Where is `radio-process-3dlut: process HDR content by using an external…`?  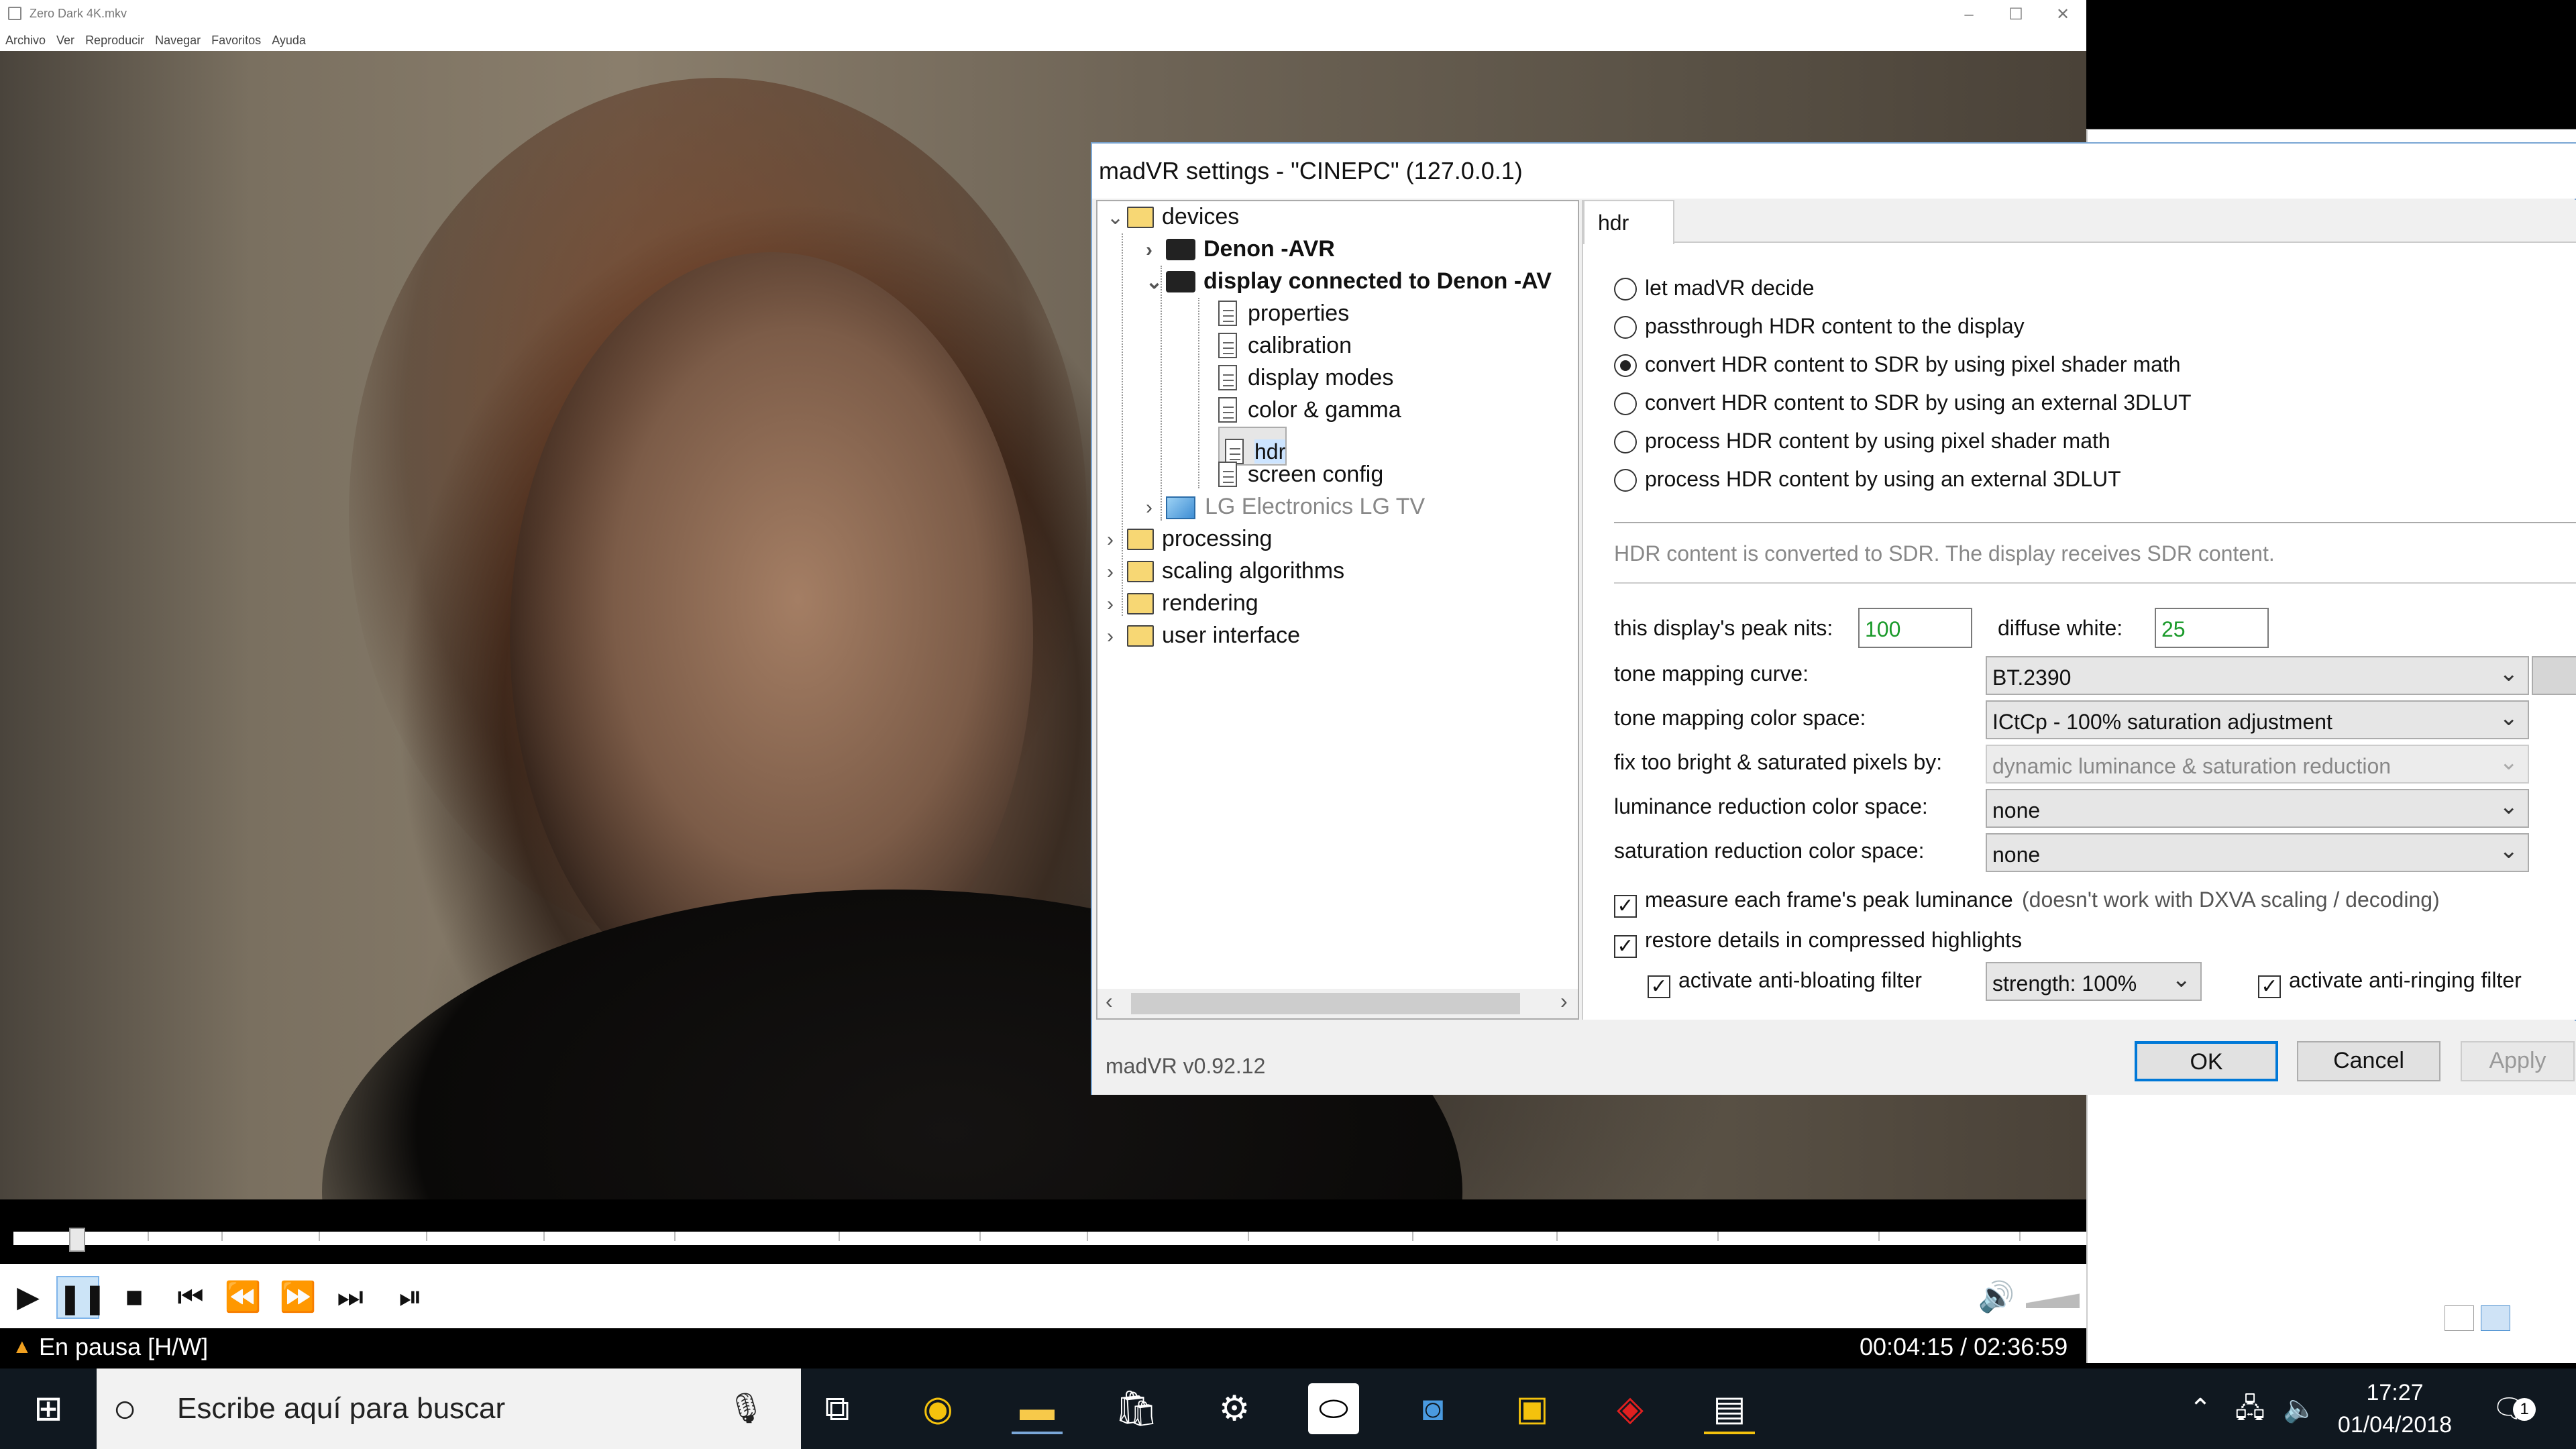
radio-process-3dlut: process HDR content by using an external… is located at coordinates (1867, 479).